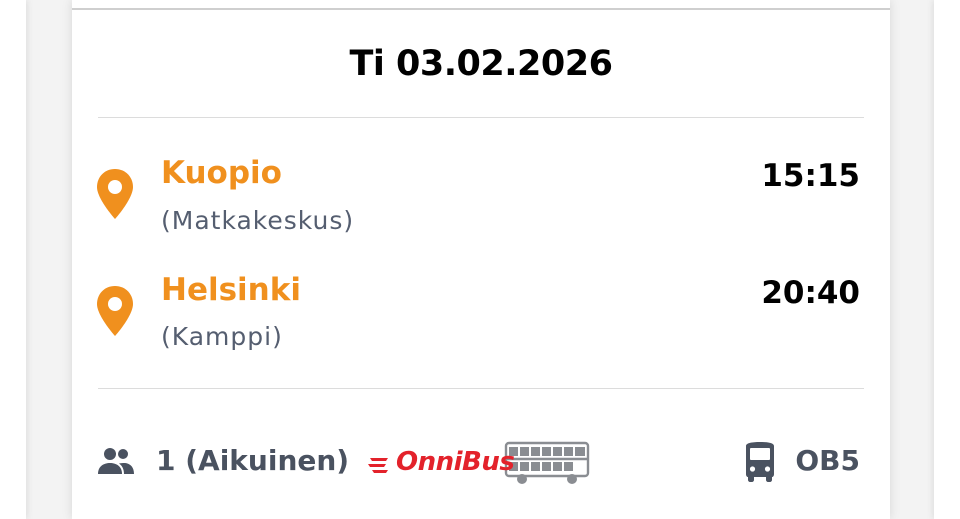 The height and width of the screenshot is (519, 960). What do you see at coordinates (253, 460) in the screenshot?
I see `passenger-count: 1 (Aikuinen)` at bounding box center [253, 460].